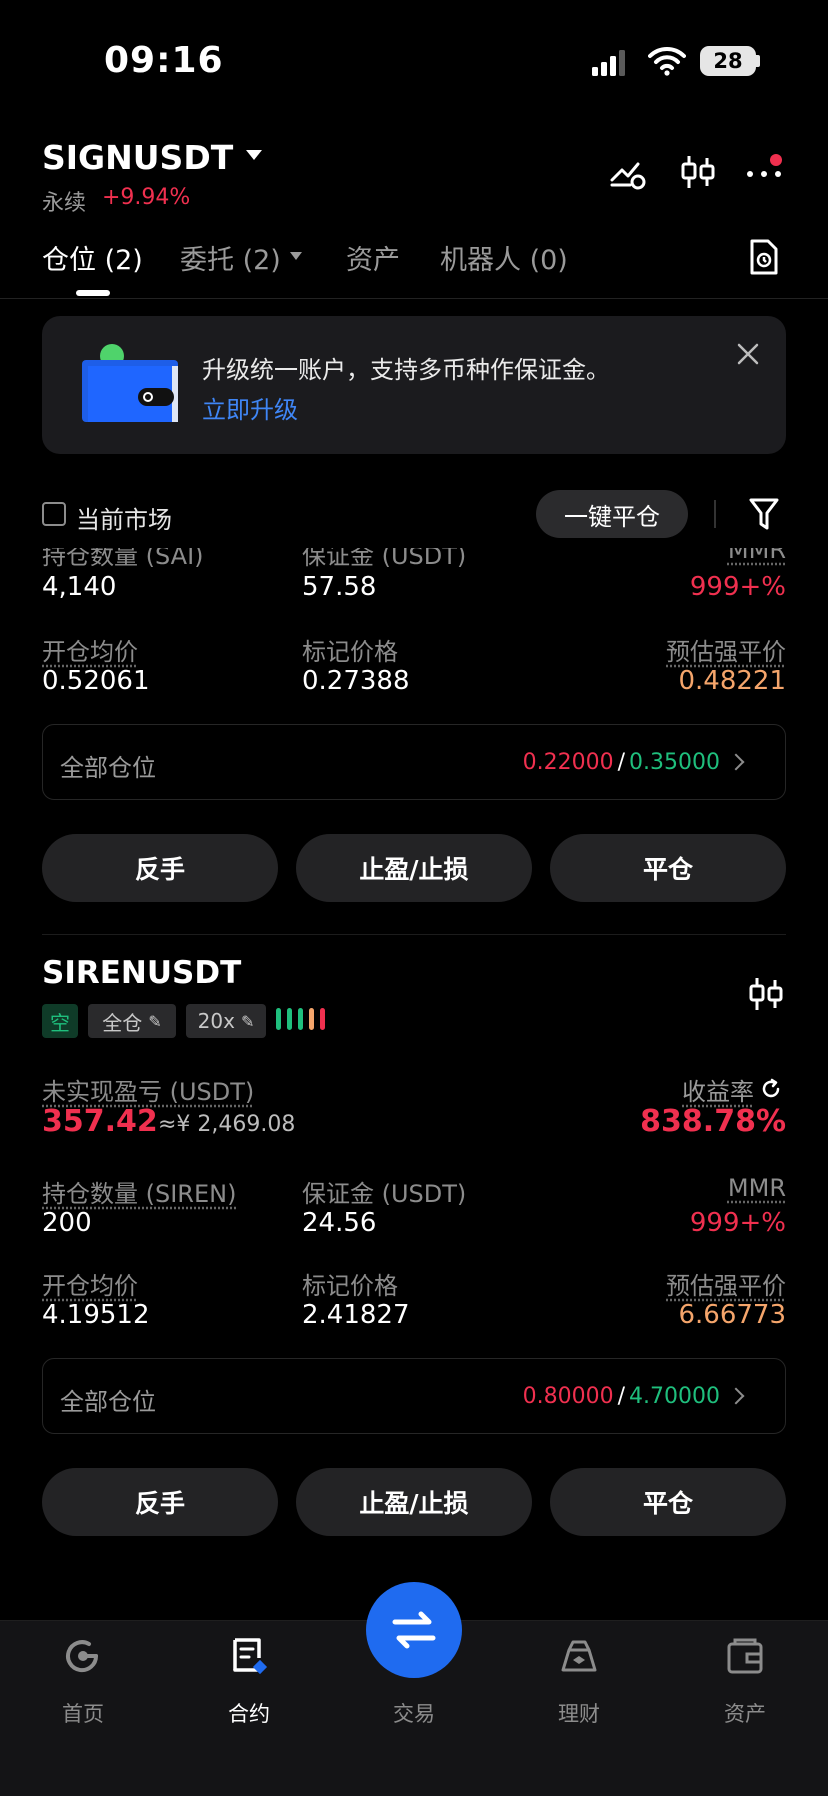 This screenshot has height=1796, width=828. Describe the element at coordinates (579, 1656) in the screenshot. I see `finance-icon` at that location.